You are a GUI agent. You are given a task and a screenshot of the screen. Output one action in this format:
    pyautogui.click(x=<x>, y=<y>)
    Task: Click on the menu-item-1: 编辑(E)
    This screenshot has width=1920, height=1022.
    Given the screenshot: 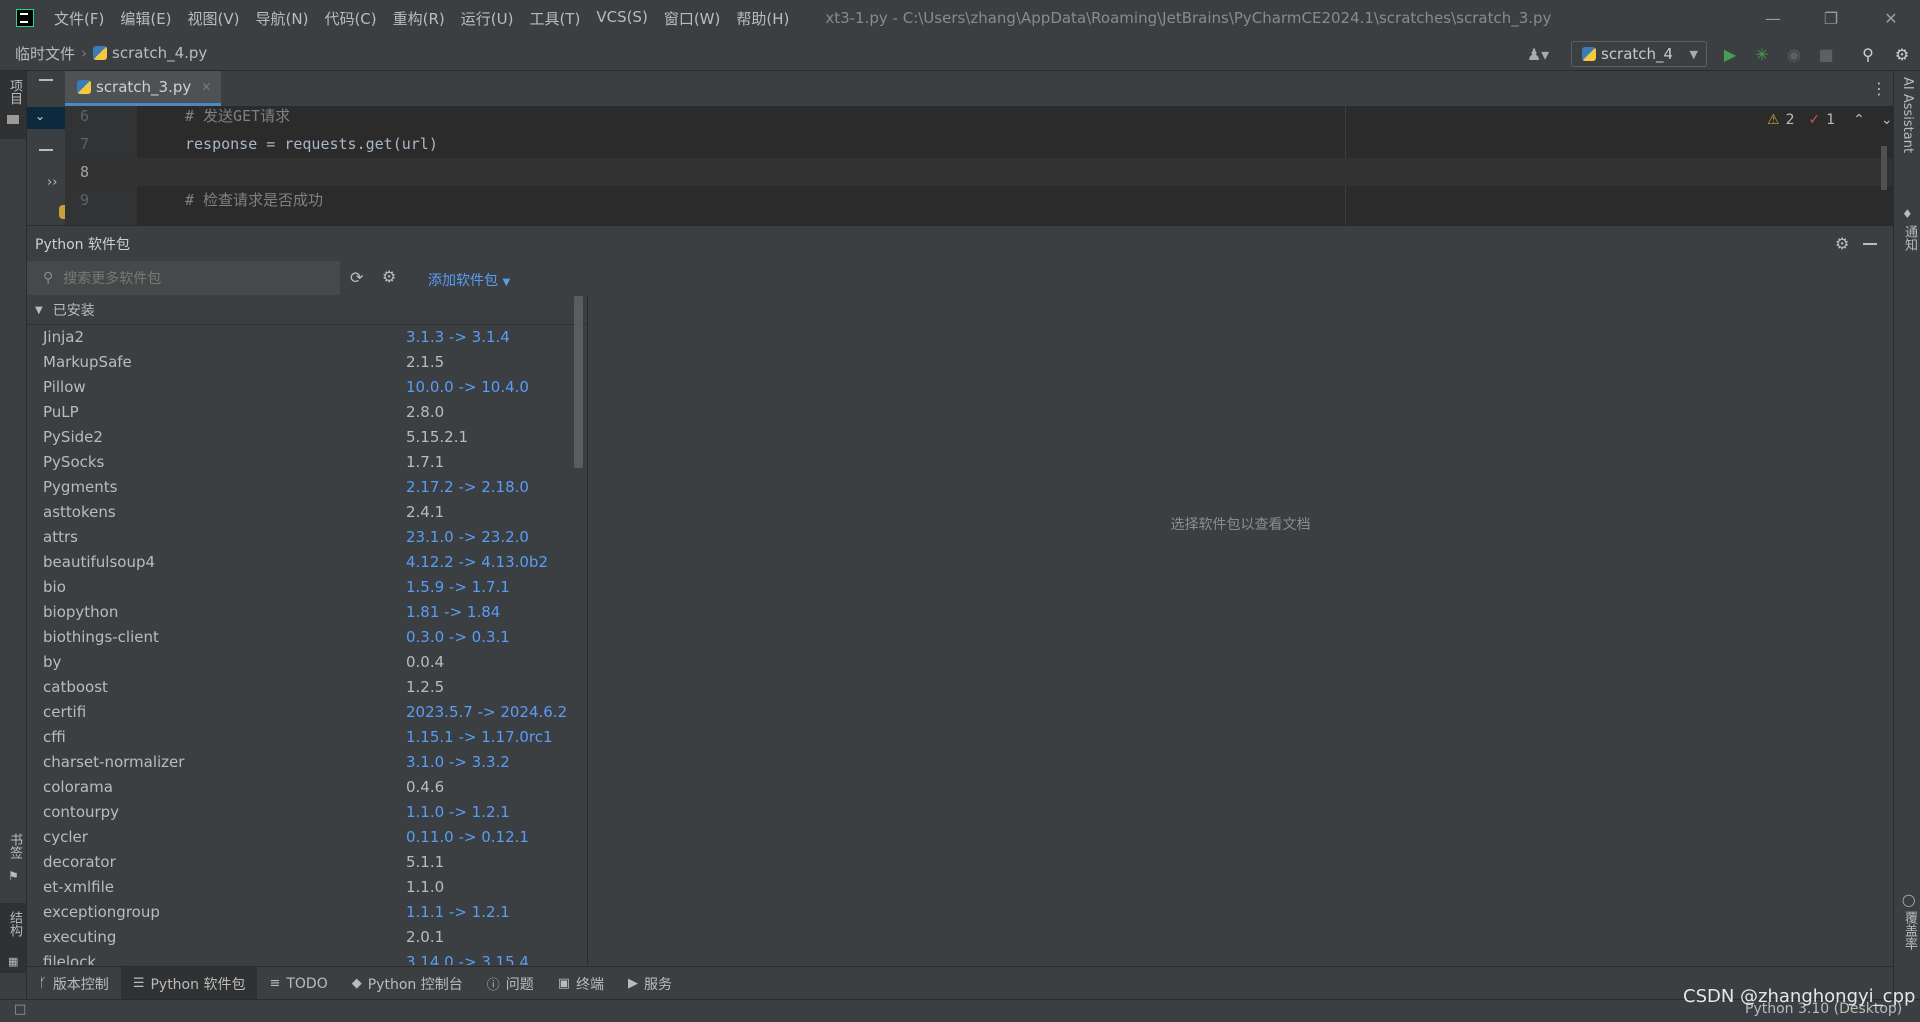 What is the action you would take?
    pyautogui.click(x=145, y=18)
    